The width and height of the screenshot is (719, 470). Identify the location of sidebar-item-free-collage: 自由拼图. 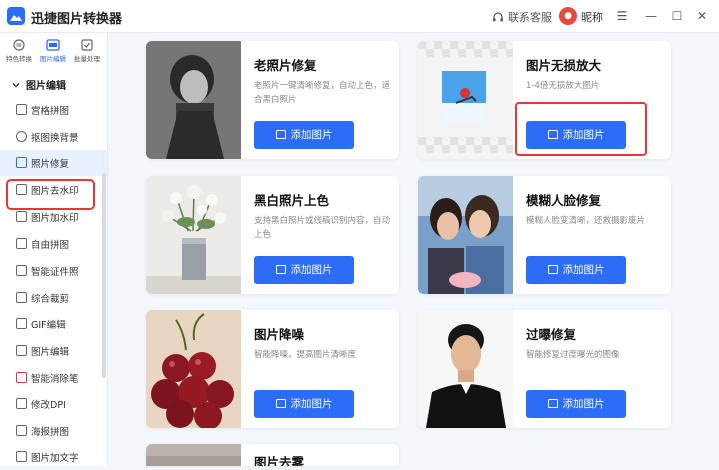
(53, 244).